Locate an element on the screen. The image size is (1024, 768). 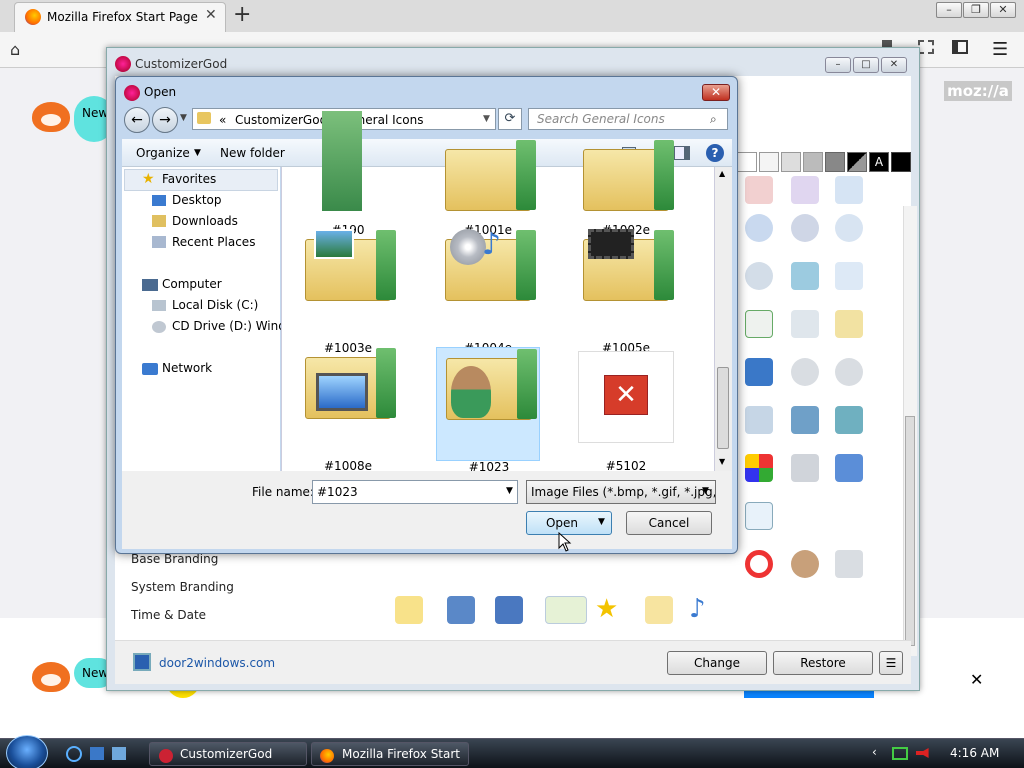
swatch-grey is located at coordinates (813, 162).